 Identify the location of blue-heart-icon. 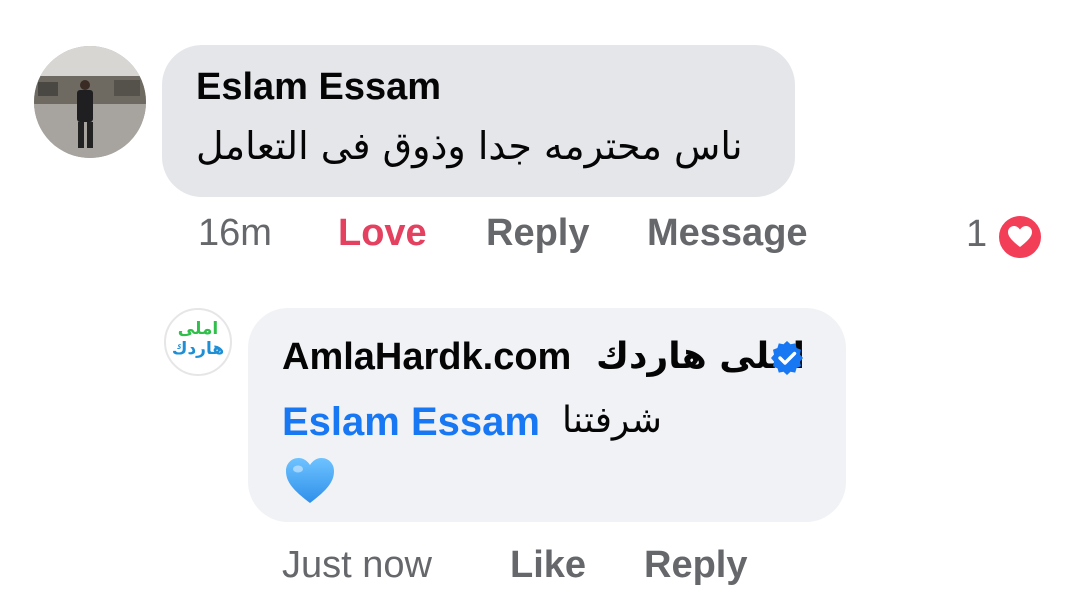
(310, 480).